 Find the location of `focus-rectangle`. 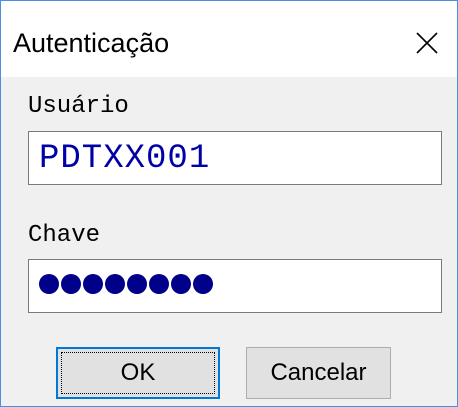

focus-rectangle is located at coordinates (138, 373).